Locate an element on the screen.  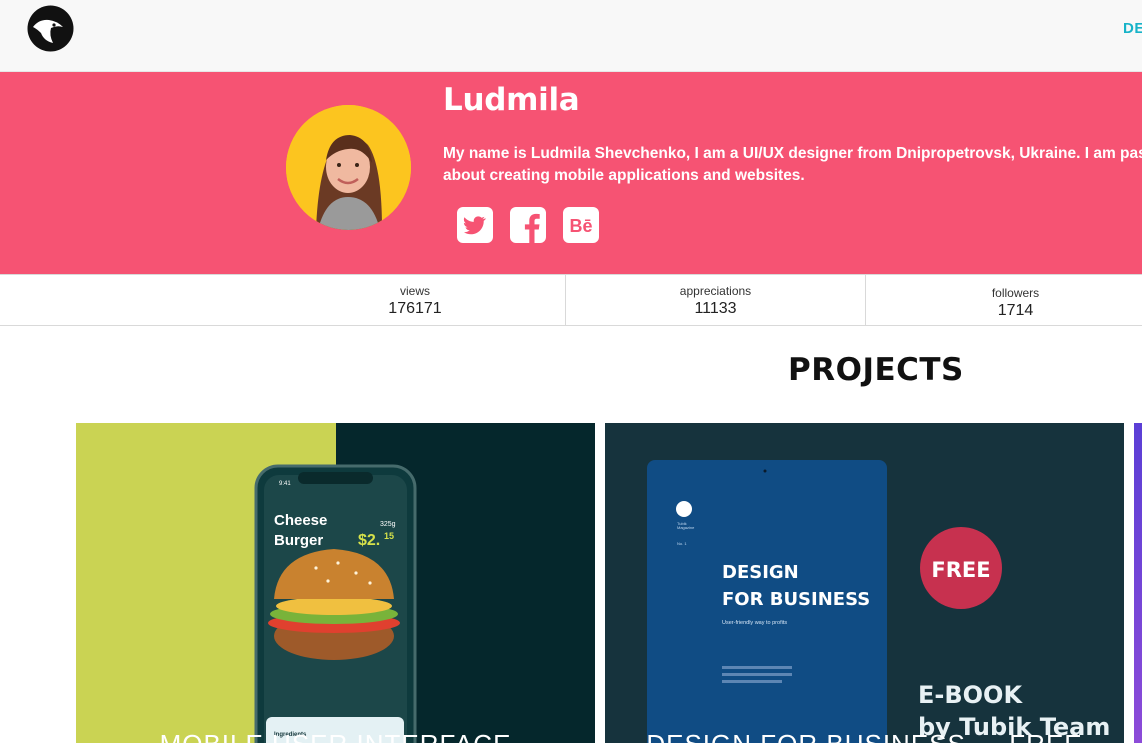
facebook-icon is located at coordinates (528, 225).